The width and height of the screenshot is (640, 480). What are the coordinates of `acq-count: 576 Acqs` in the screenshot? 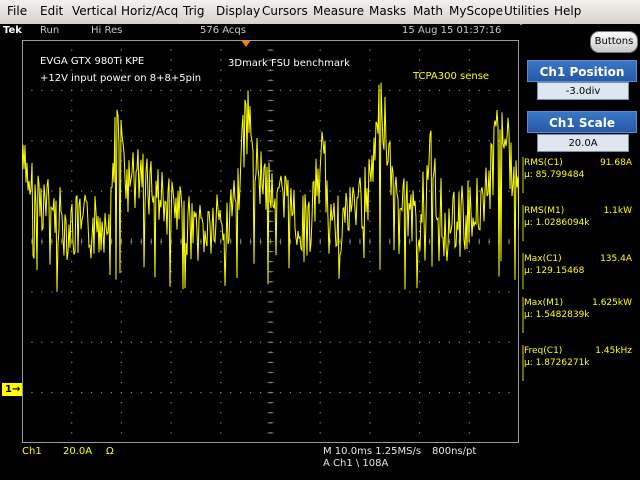 It's located at (223, 30).